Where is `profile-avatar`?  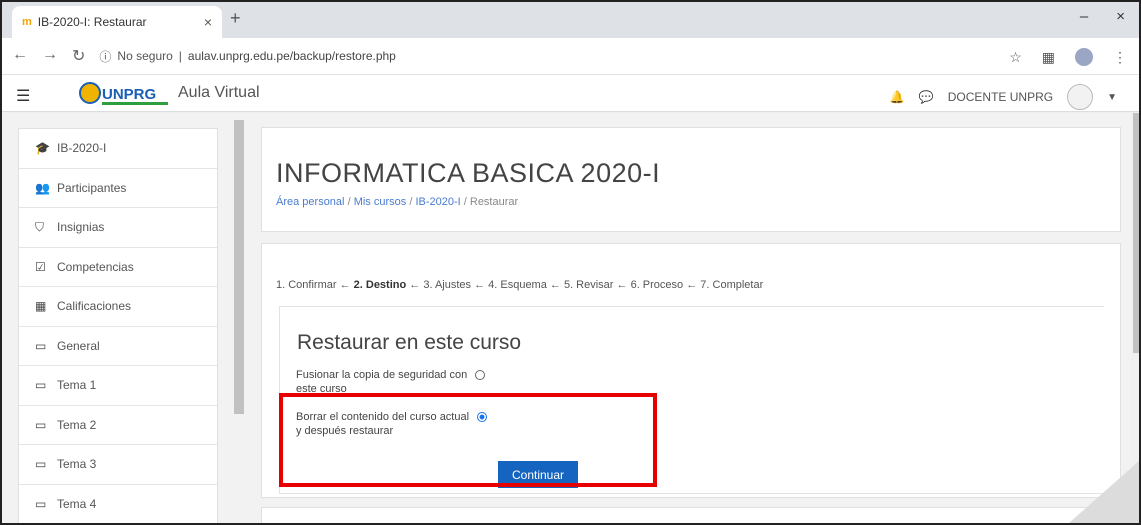
profile-avatar is located at coordinates (1084, 57).